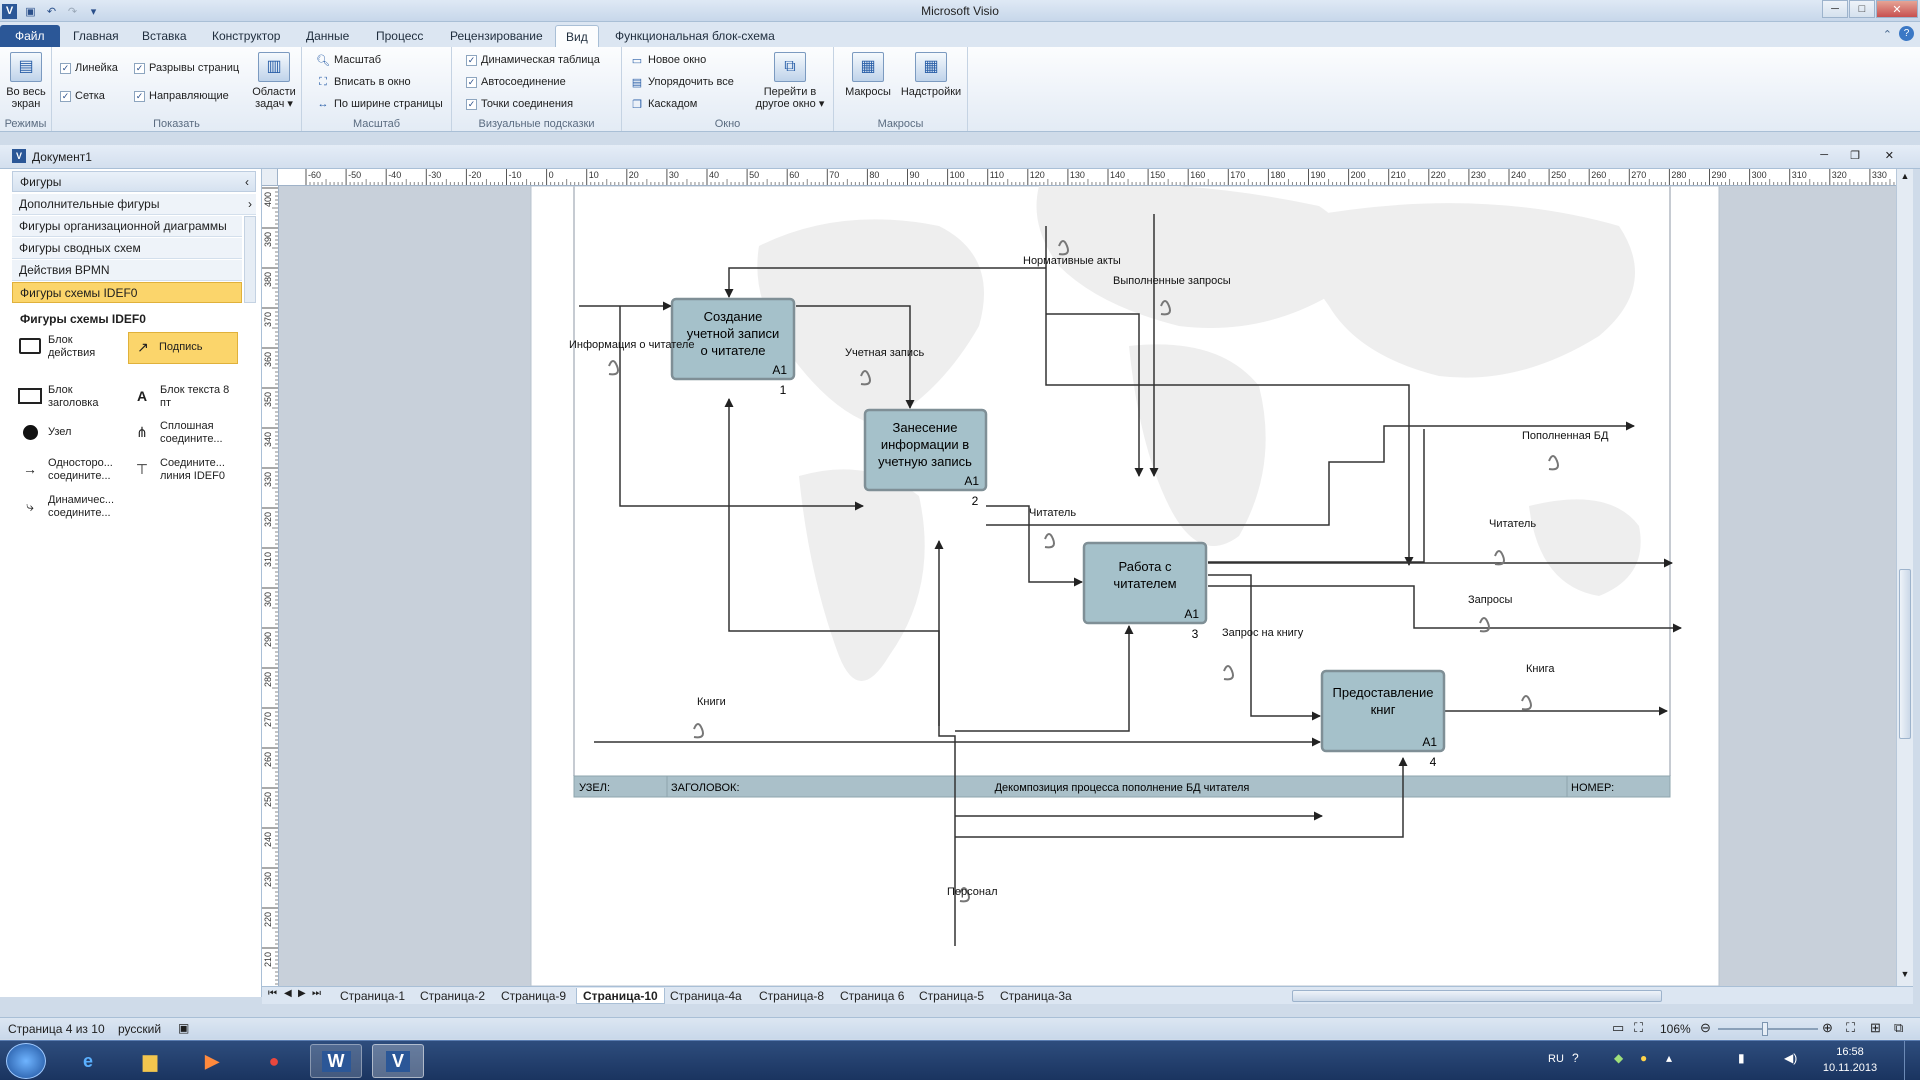  I want to click on doc-minimize-button: ─, so click(1824, 155).